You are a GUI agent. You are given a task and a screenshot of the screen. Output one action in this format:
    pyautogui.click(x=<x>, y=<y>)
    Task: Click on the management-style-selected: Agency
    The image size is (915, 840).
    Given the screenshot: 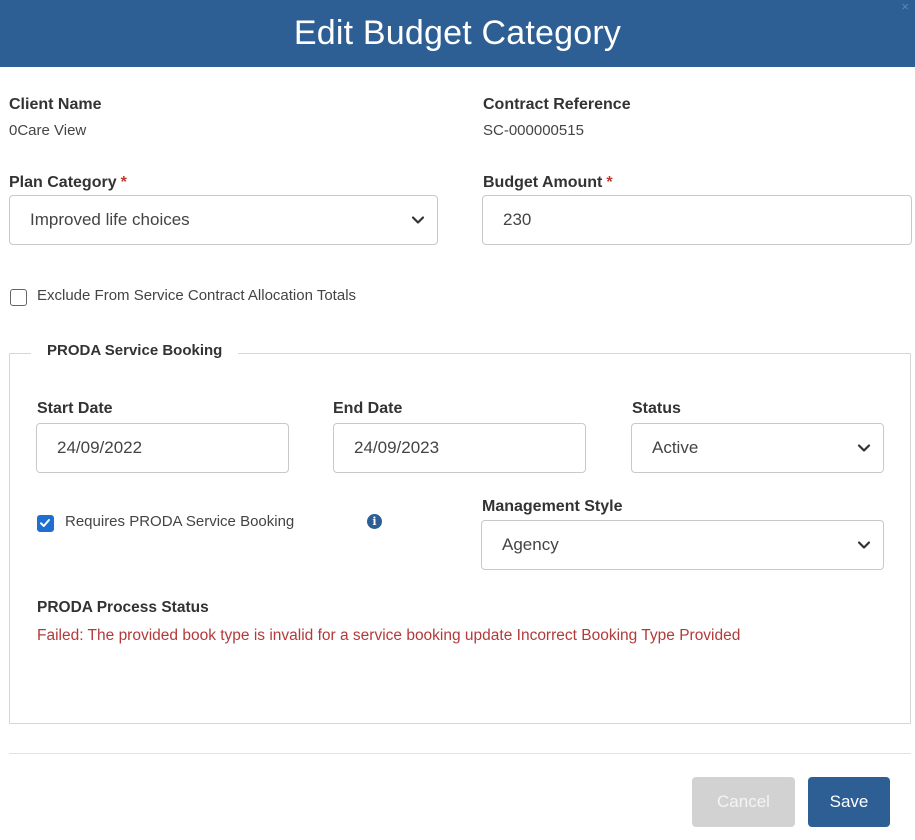 What is the action you would take?
    pyautogui.click(x=530, y=544)
    